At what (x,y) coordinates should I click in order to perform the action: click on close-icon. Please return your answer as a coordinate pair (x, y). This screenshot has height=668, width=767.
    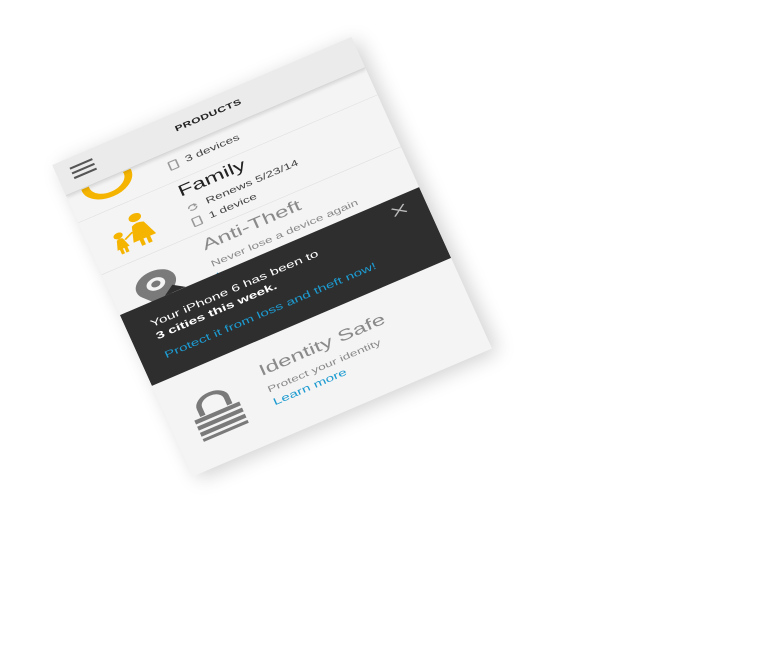
    Looking at the image, I should click on (399, 210).